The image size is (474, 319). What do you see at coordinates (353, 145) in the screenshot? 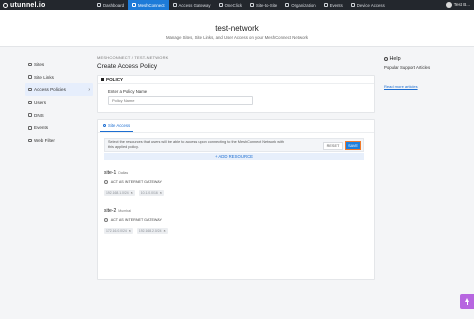
I see `save-button: SAVE` at bounding box center [353, 145].